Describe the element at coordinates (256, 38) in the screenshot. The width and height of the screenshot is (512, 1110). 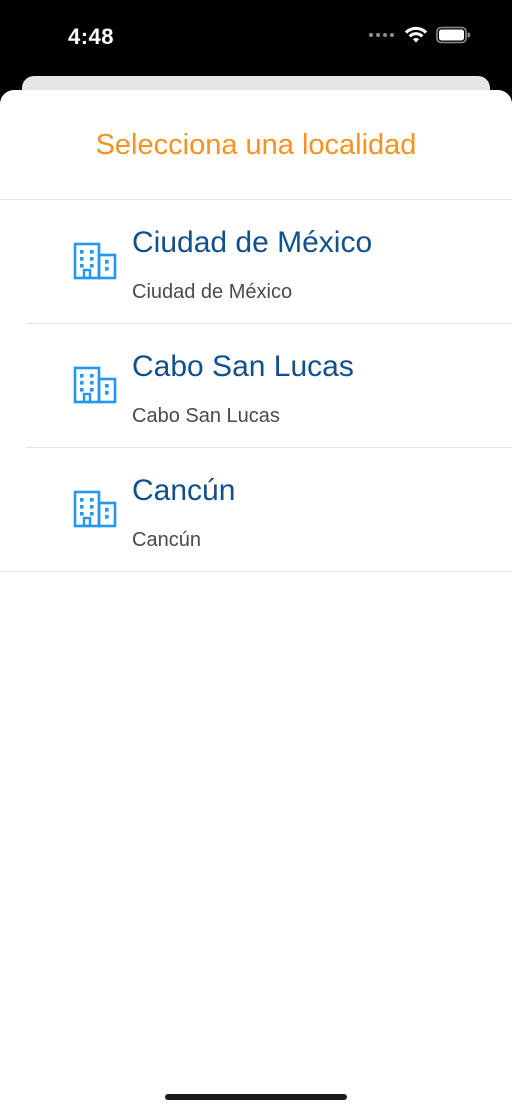
I see `status-bar: 4:48` at that location.